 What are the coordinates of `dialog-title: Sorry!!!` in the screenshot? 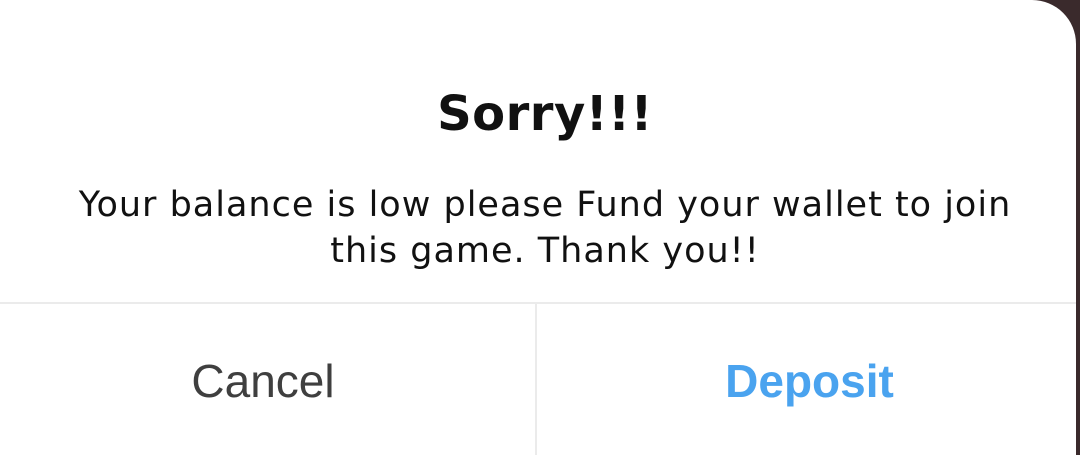 It's located at (545, 114).